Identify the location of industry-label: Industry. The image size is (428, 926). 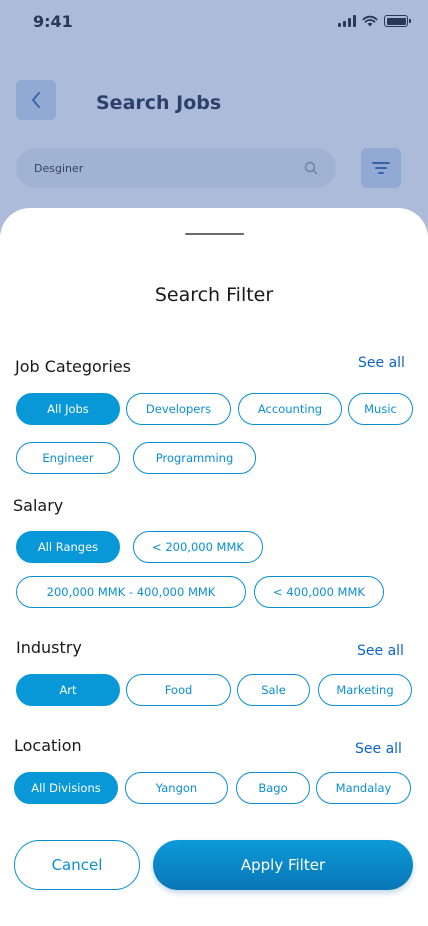
(49, 647).